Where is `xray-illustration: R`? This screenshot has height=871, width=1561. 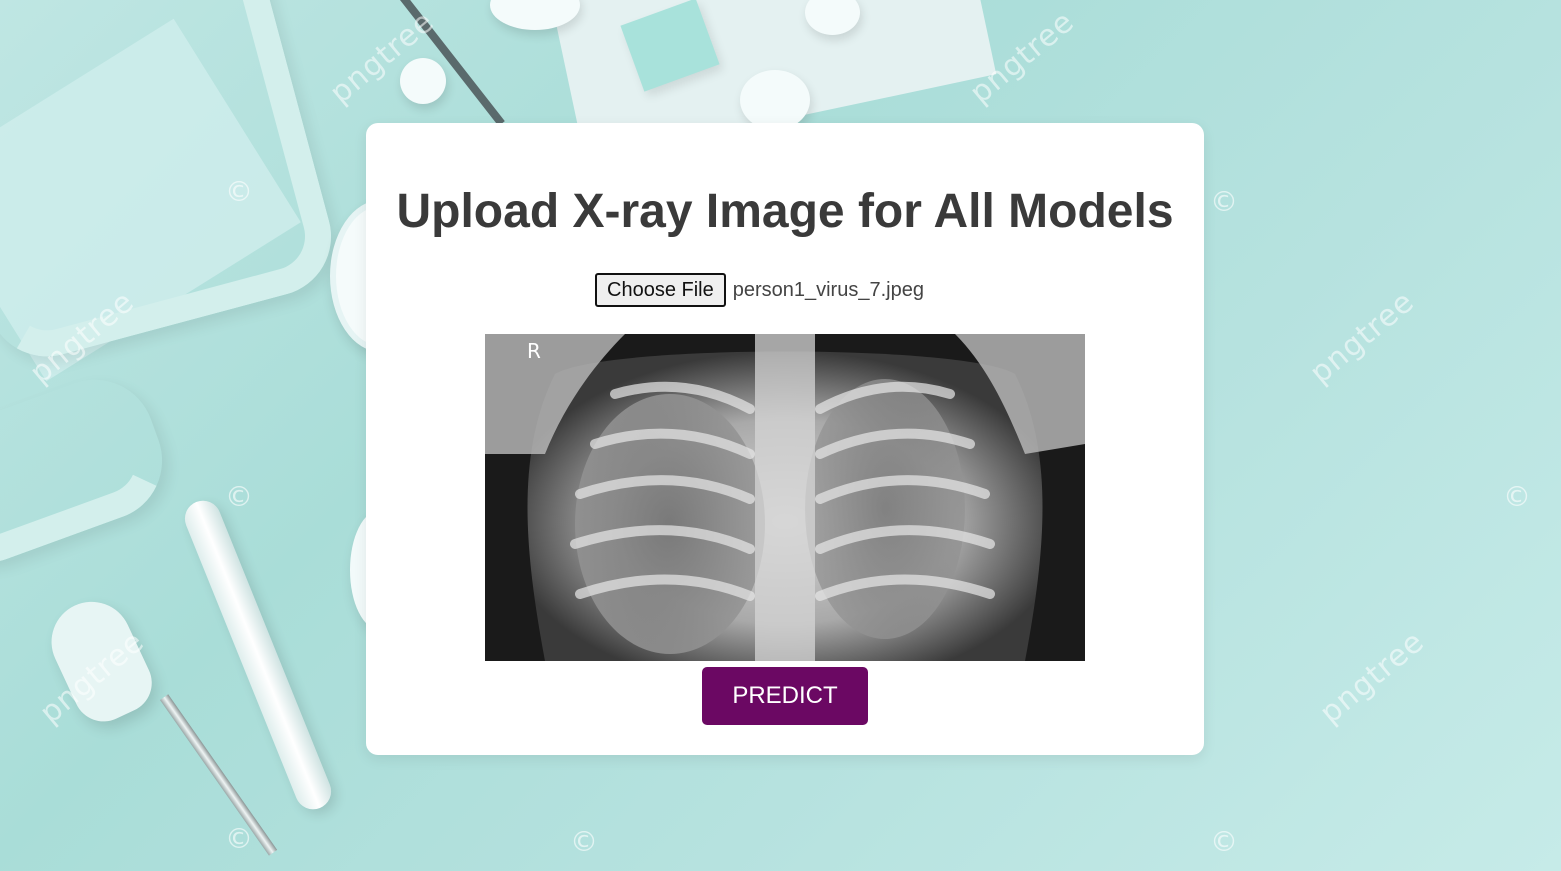
xray-illustration: R is located at coordinates (785, 497).